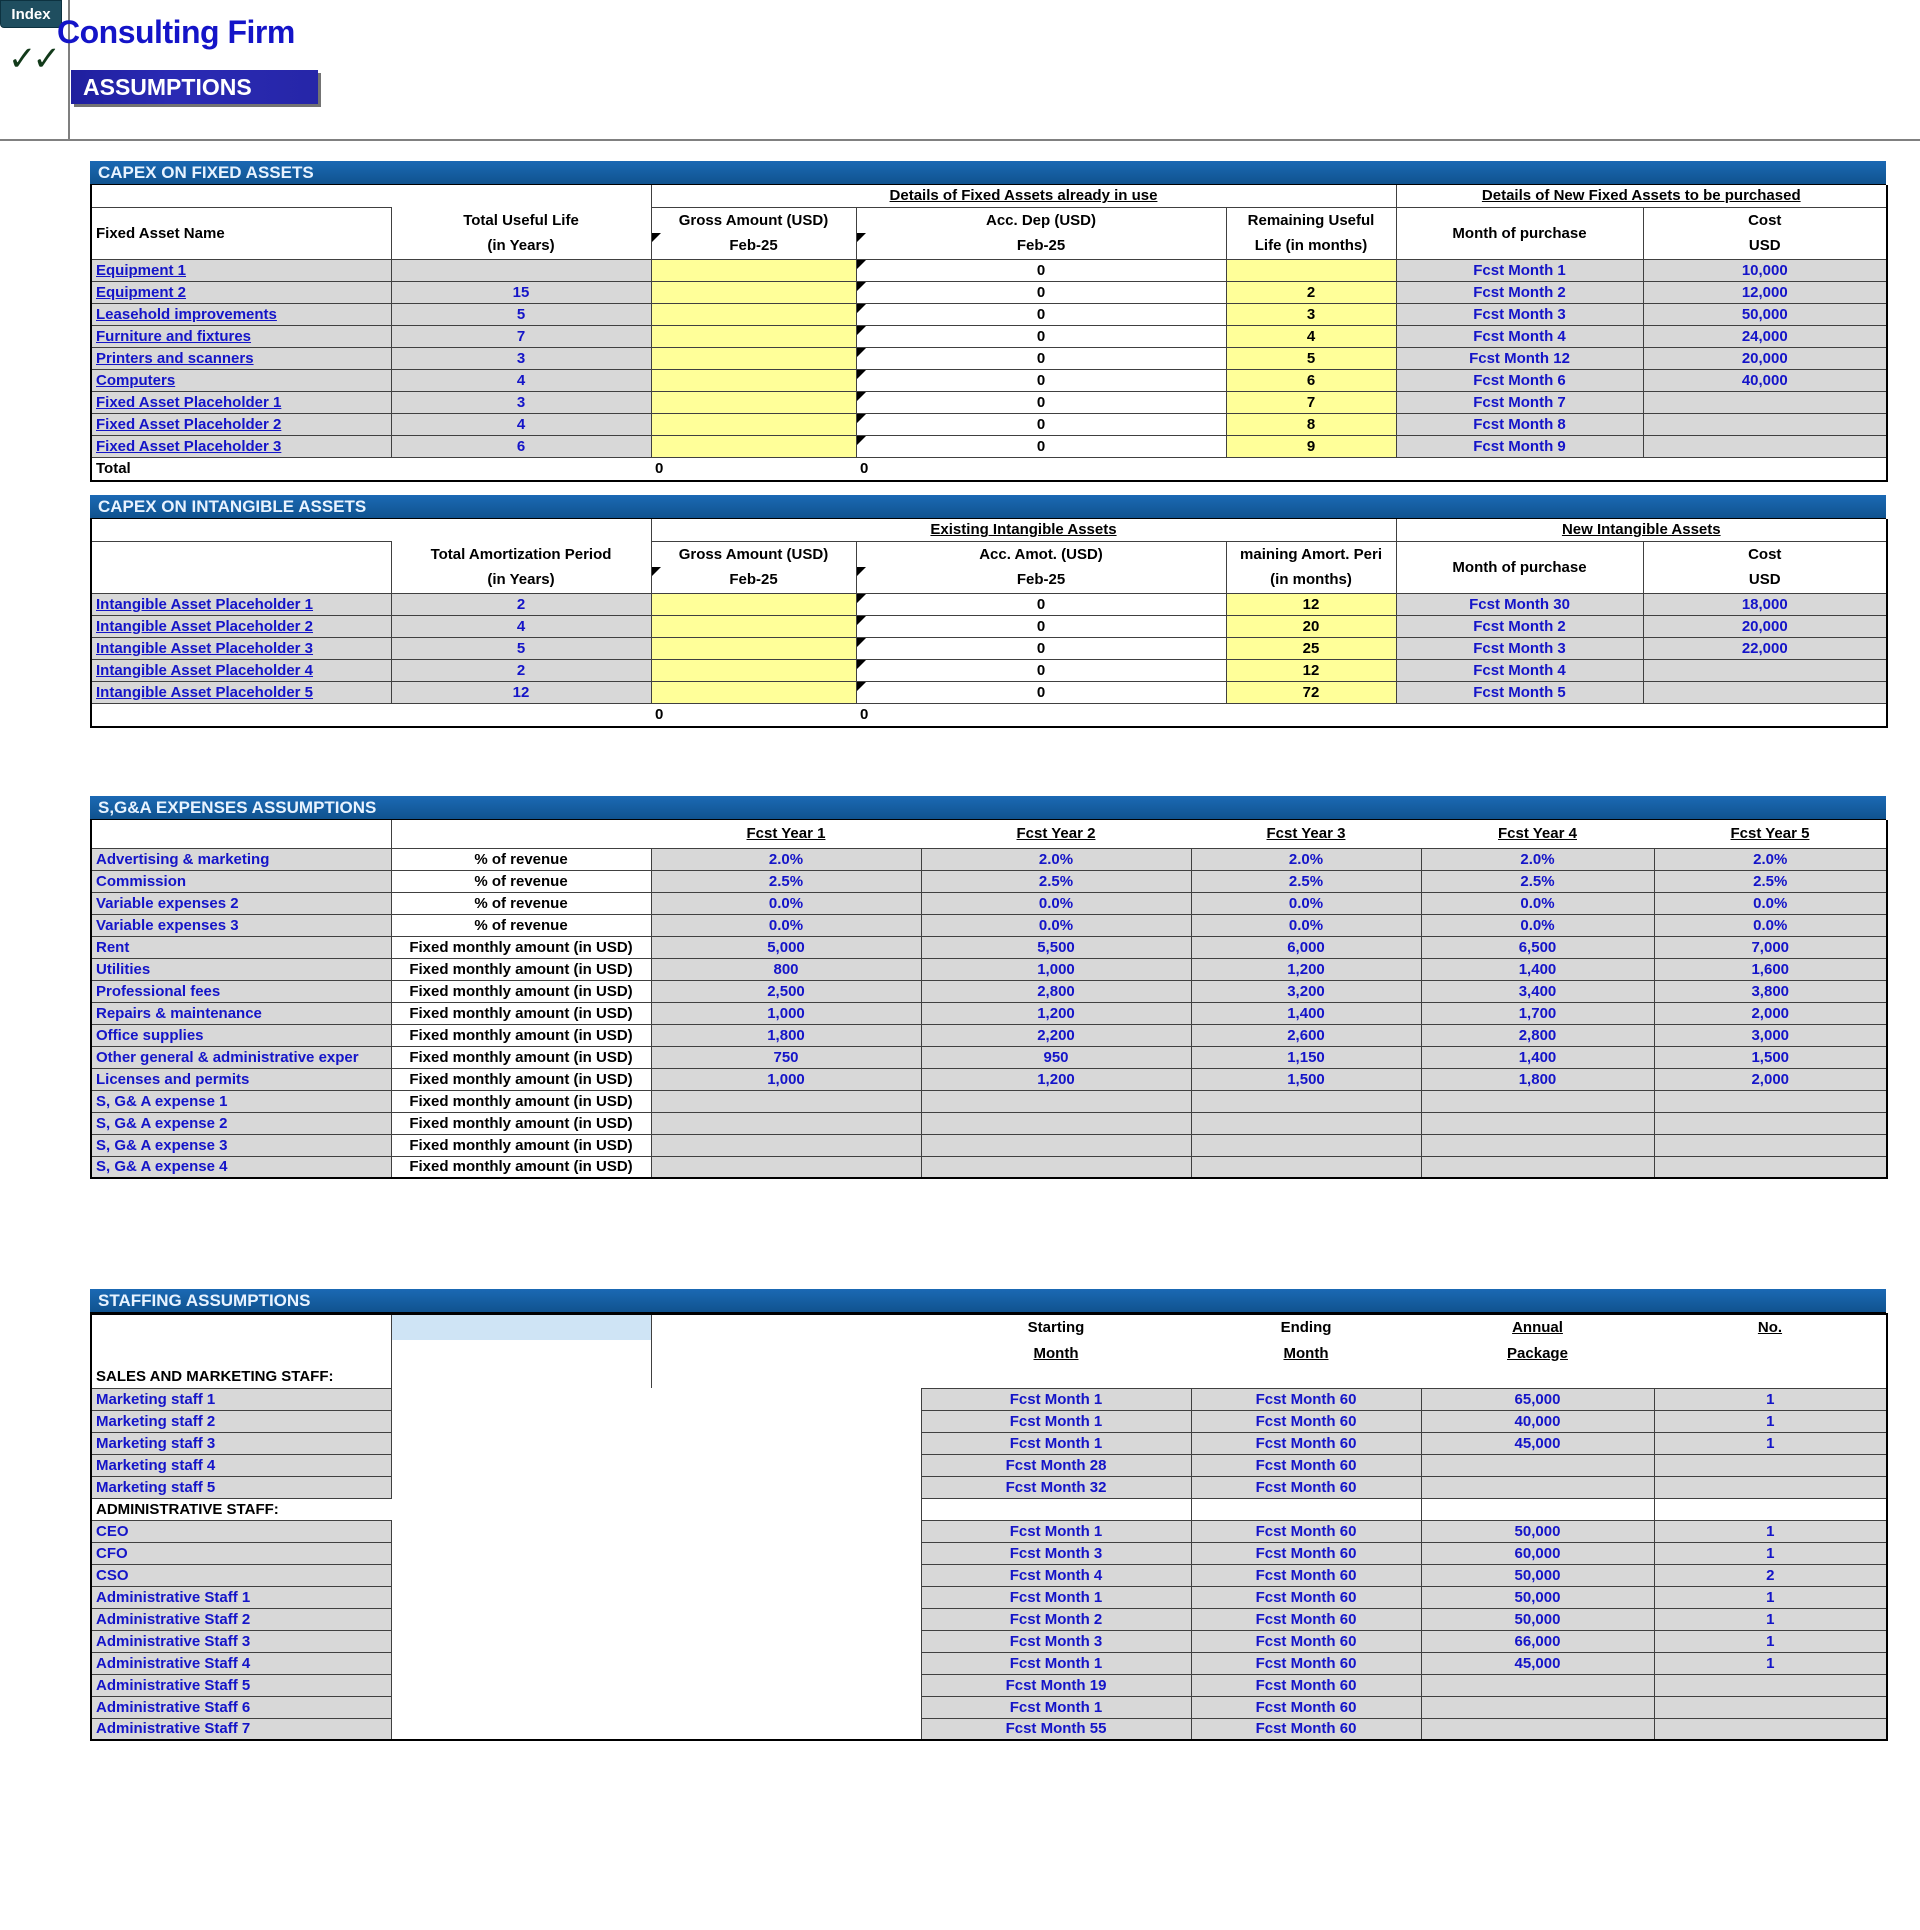 The image size is (1920, 1930). Describe the element at coordinates (1765, 380) in the screenshot. I see `fixed-asset-cost: 40,000` at that location.